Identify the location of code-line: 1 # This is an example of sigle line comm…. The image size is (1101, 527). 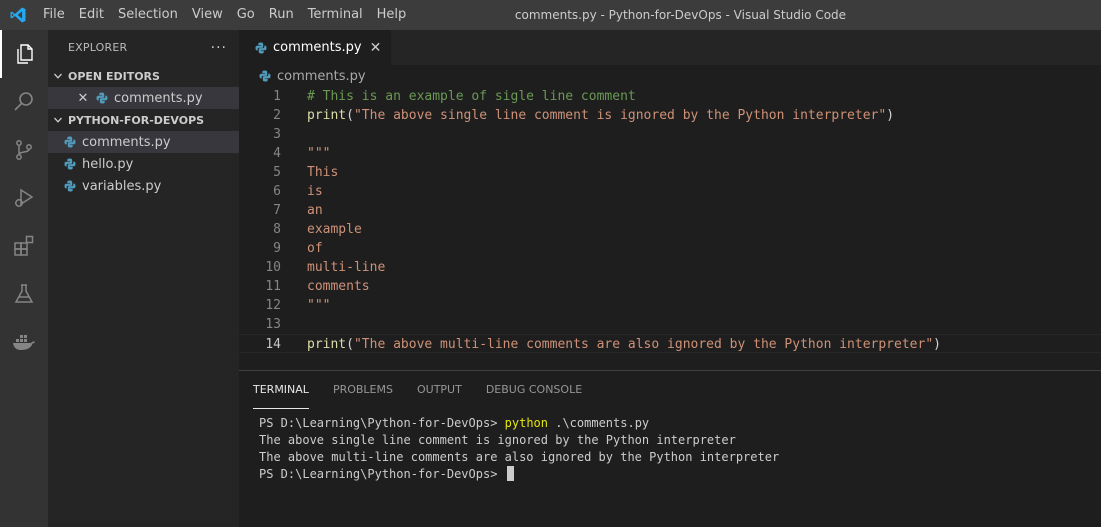
(670, 96).